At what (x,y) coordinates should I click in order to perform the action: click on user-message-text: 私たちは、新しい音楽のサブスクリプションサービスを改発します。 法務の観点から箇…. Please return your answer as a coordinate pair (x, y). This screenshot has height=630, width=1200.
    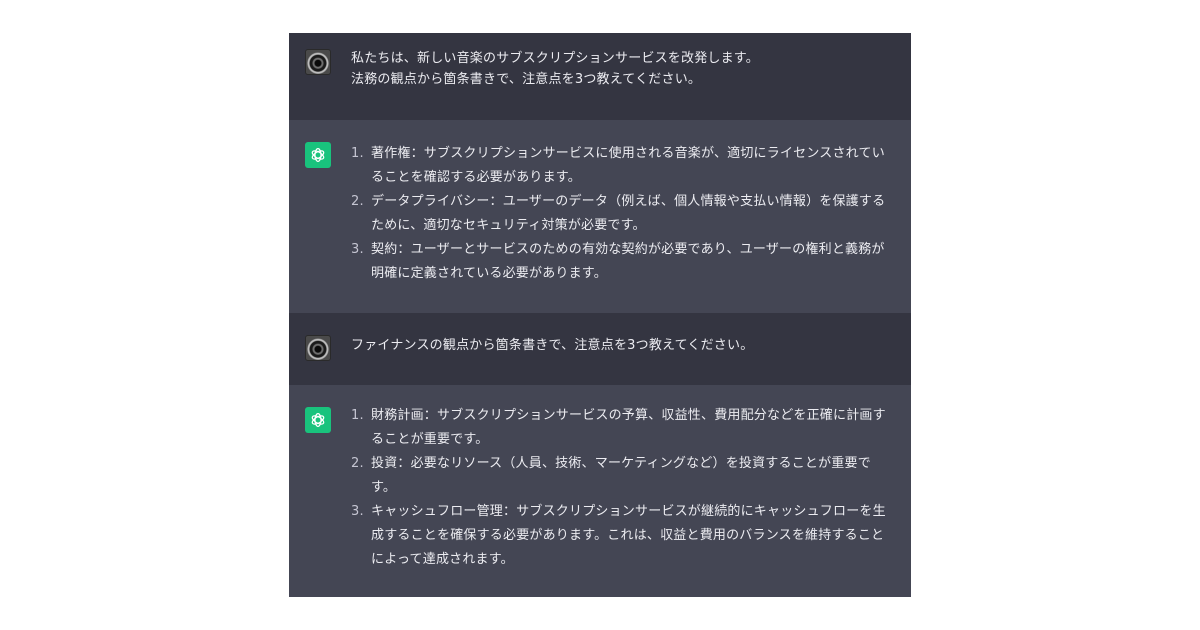
    Looking at the image, I should click on (624, 69).